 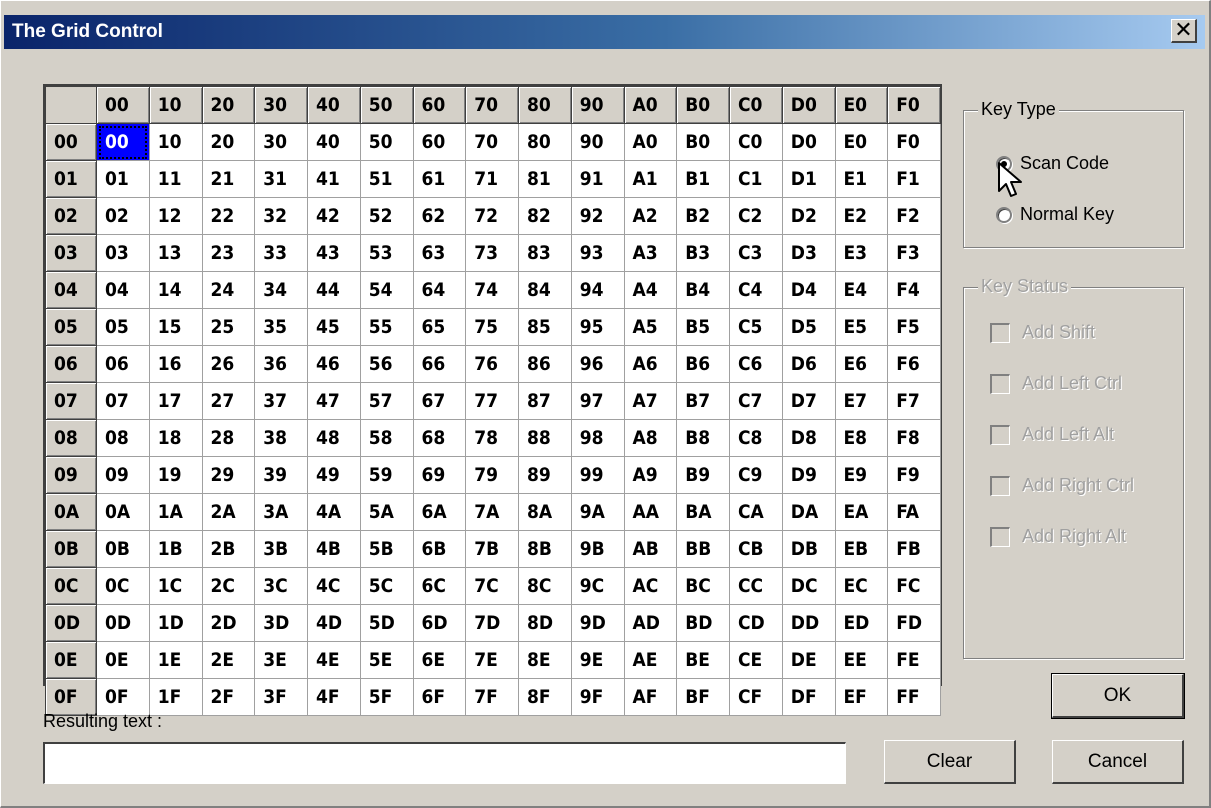 What do you see at coordinates (492, 179) in the screenshot?
I see `grid-cell: 71` at bounding box center [492, 179].